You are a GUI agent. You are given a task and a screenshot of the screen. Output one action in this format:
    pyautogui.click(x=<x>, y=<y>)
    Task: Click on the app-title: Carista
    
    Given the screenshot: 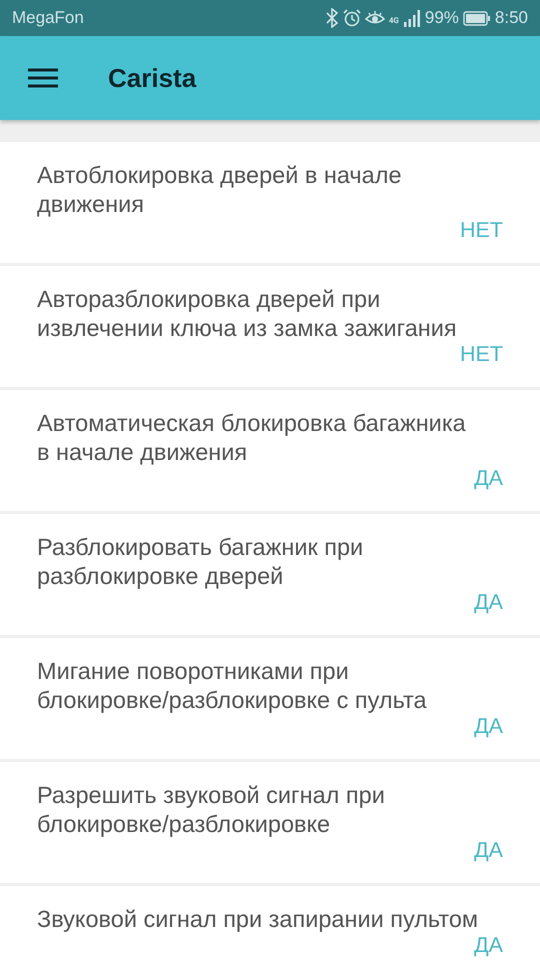 What is the action you would take?
    pyautogui.click(x=152, y=78)
    